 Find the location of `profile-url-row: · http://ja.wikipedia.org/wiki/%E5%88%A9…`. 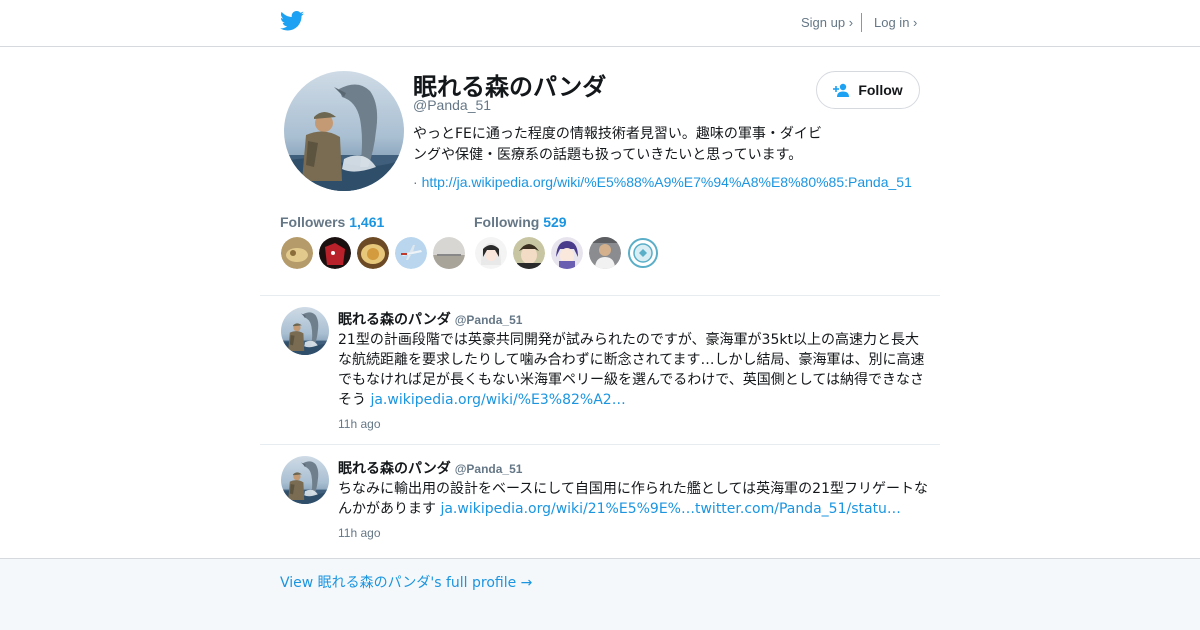

profile-url-row: · http://ja.wikipedia.org/wiki/%E5%88%A9… is located at coordinates (662, 182).